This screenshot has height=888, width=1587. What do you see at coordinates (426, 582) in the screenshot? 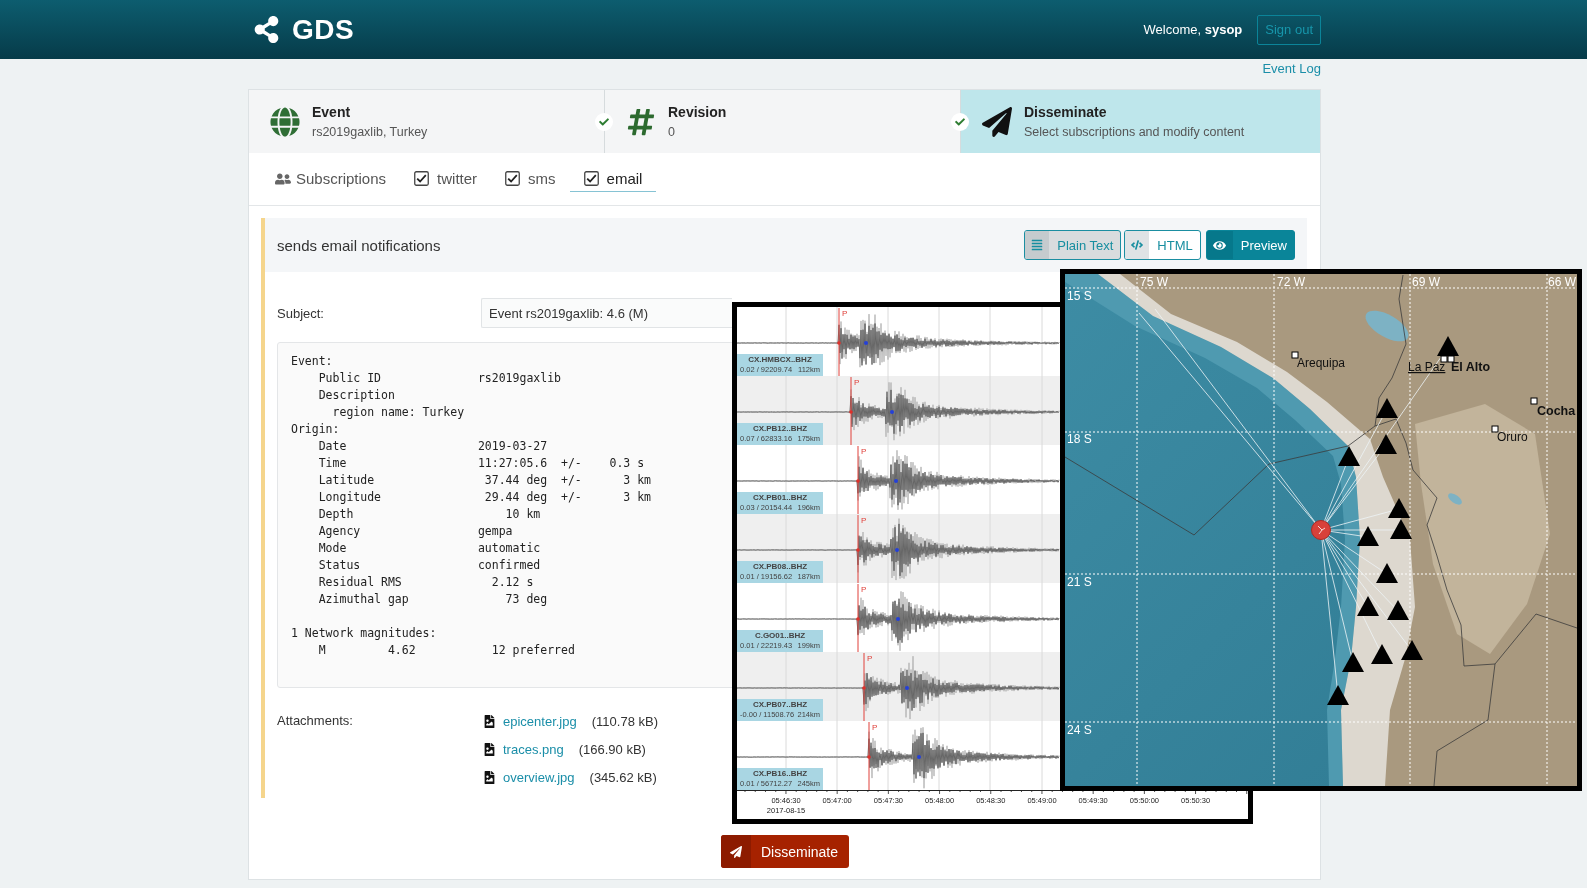
I see `report-line: Residual RMS 2.12 s` at bounding box center [426, 582].